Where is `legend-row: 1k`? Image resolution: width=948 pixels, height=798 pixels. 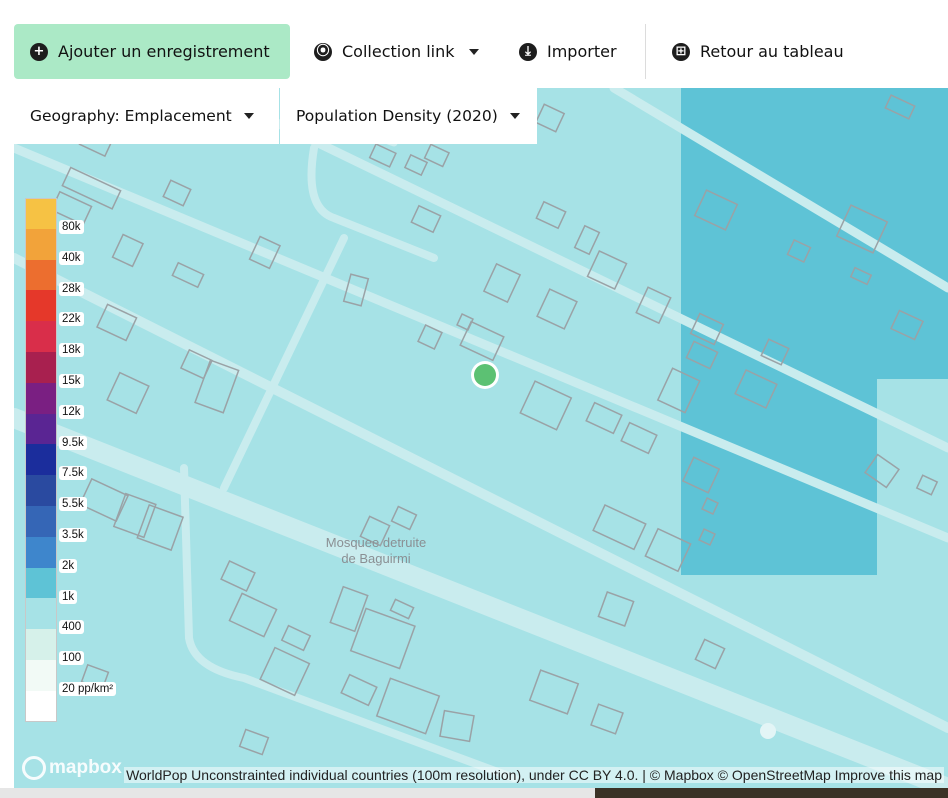
legend-row: 1k is located at coordinates (85, 585).